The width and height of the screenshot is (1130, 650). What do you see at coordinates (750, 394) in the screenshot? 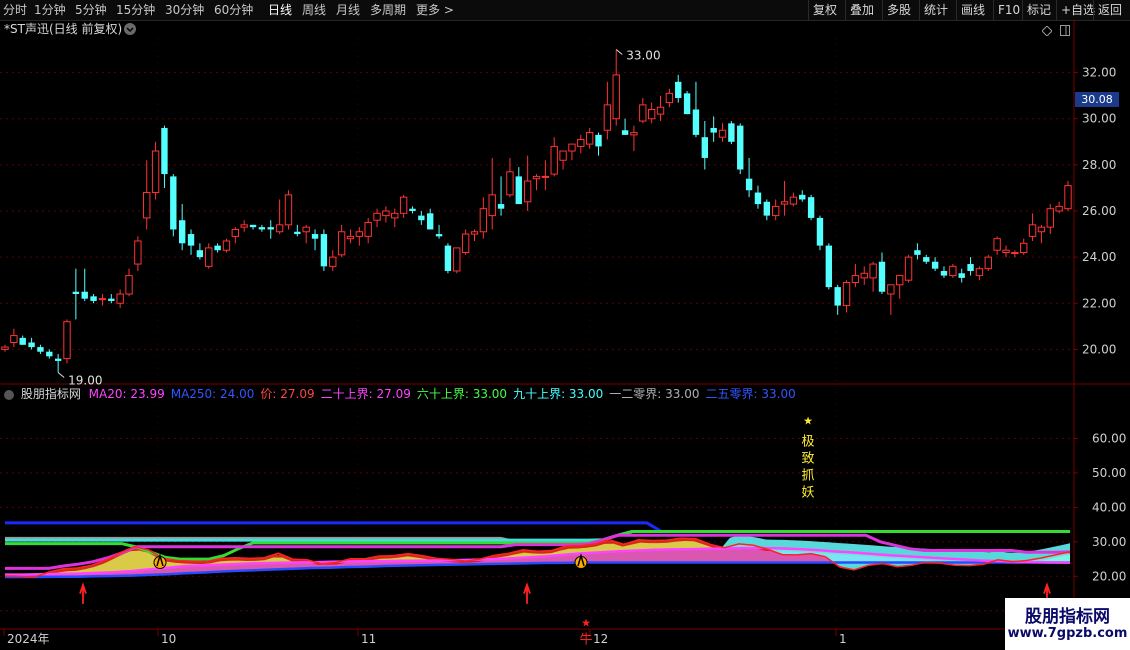
I see `legend-item: 二五零界: 33.00` at bounding box center [750, 394].